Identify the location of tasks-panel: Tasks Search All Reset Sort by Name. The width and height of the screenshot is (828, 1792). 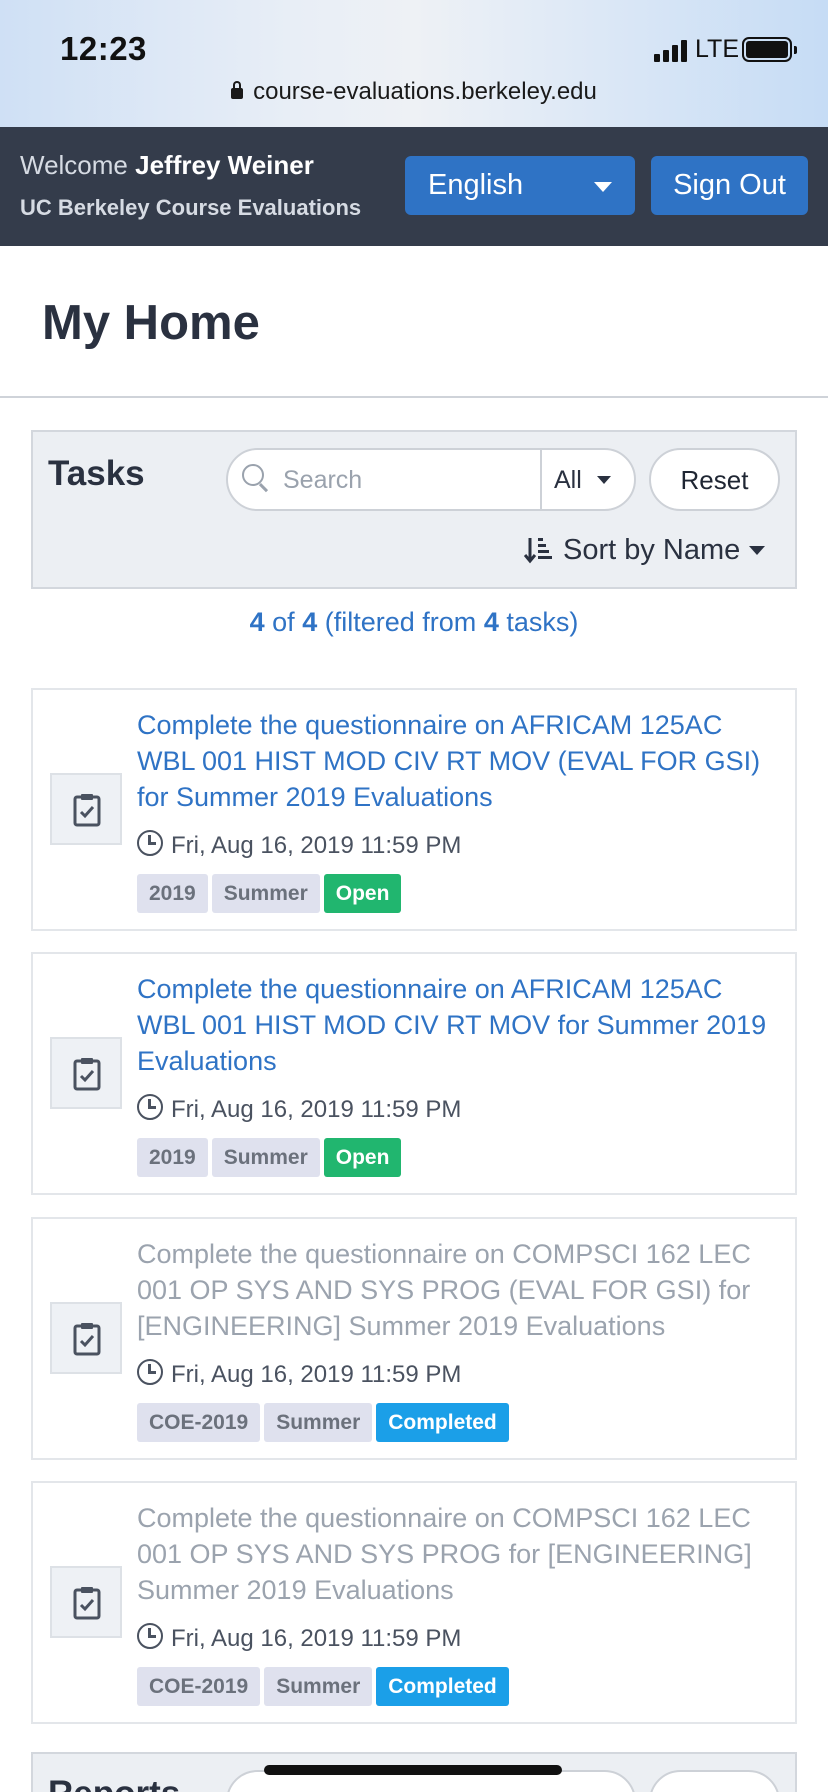
(414, 509).